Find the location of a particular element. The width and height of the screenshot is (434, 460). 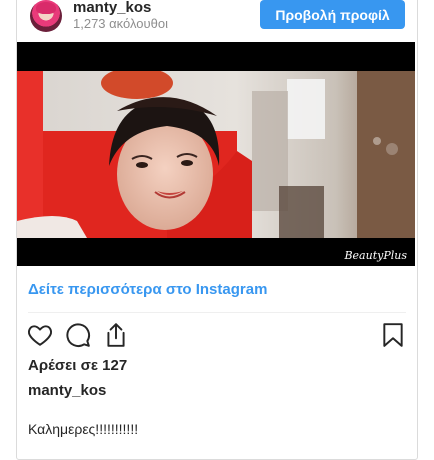

likes-count: Αρέσει σε 127 is located at coordinates (77, 365).